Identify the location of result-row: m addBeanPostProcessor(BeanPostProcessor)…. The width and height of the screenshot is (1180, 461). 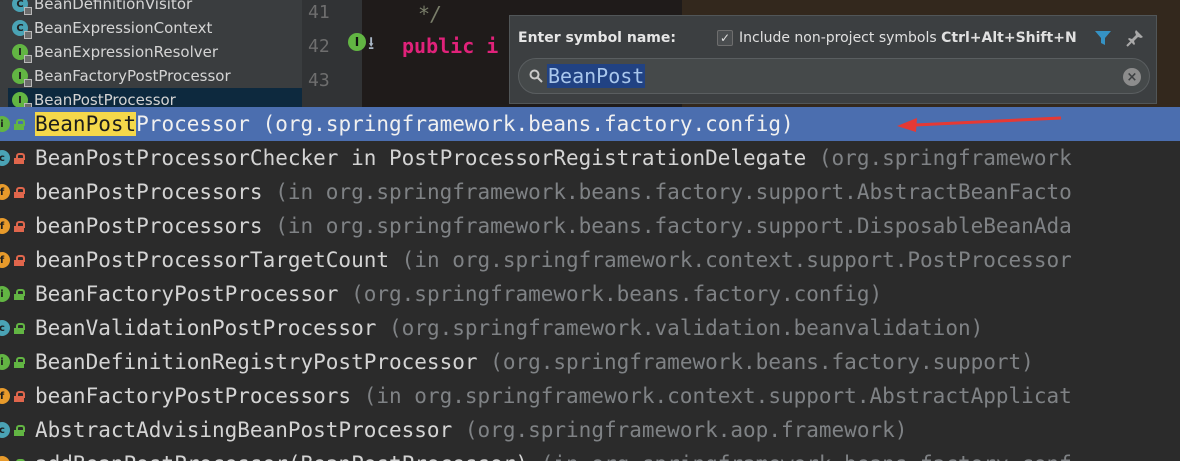
(590, 454).